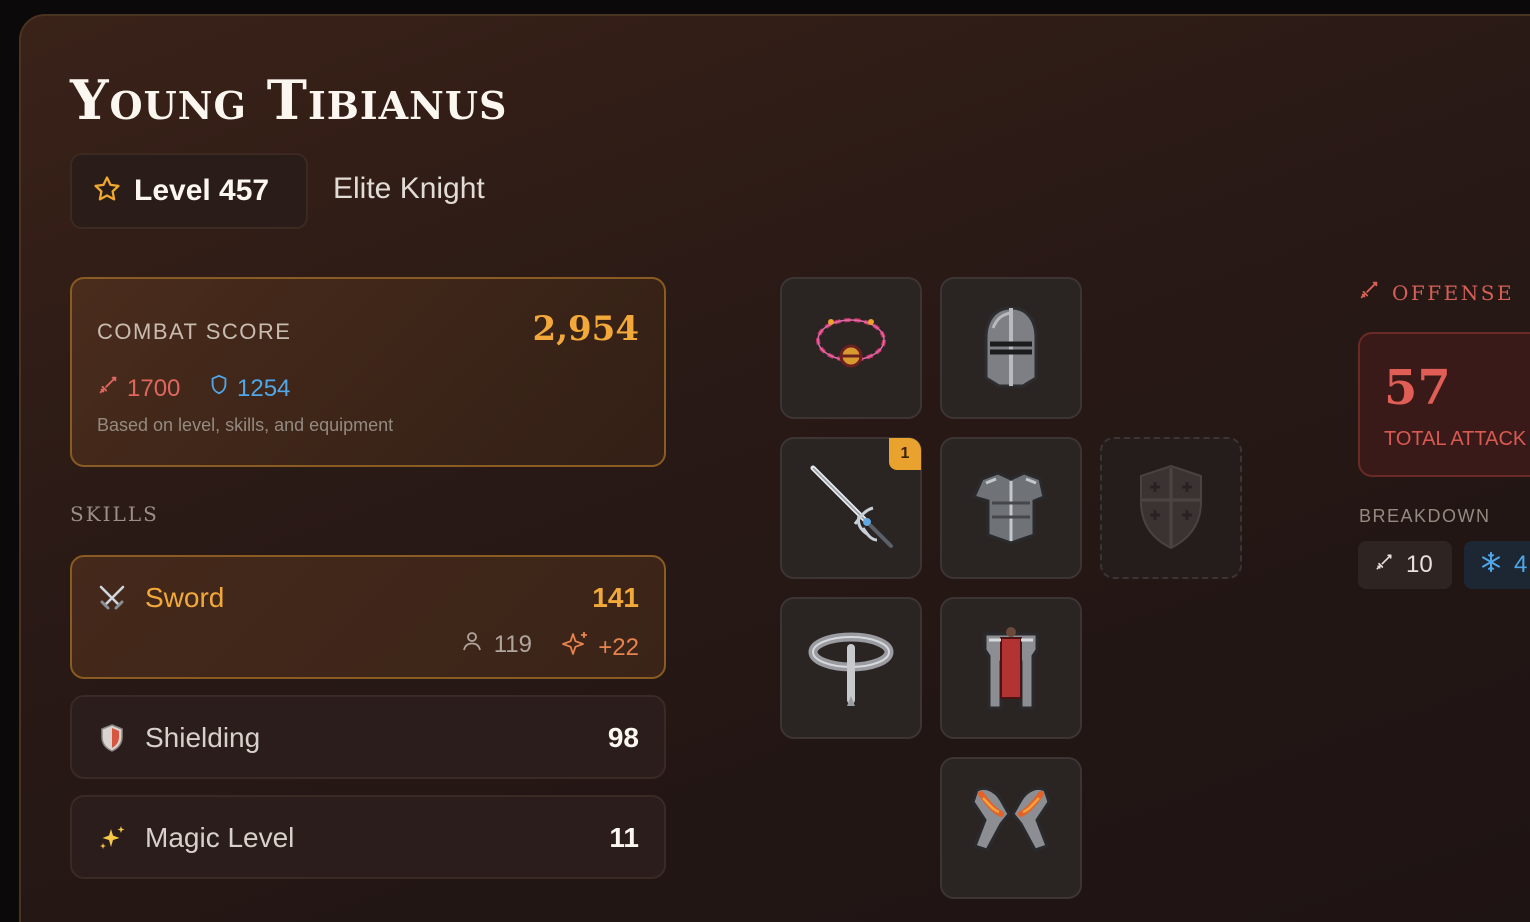  I want to click on shield-icon, so click(112, 738).